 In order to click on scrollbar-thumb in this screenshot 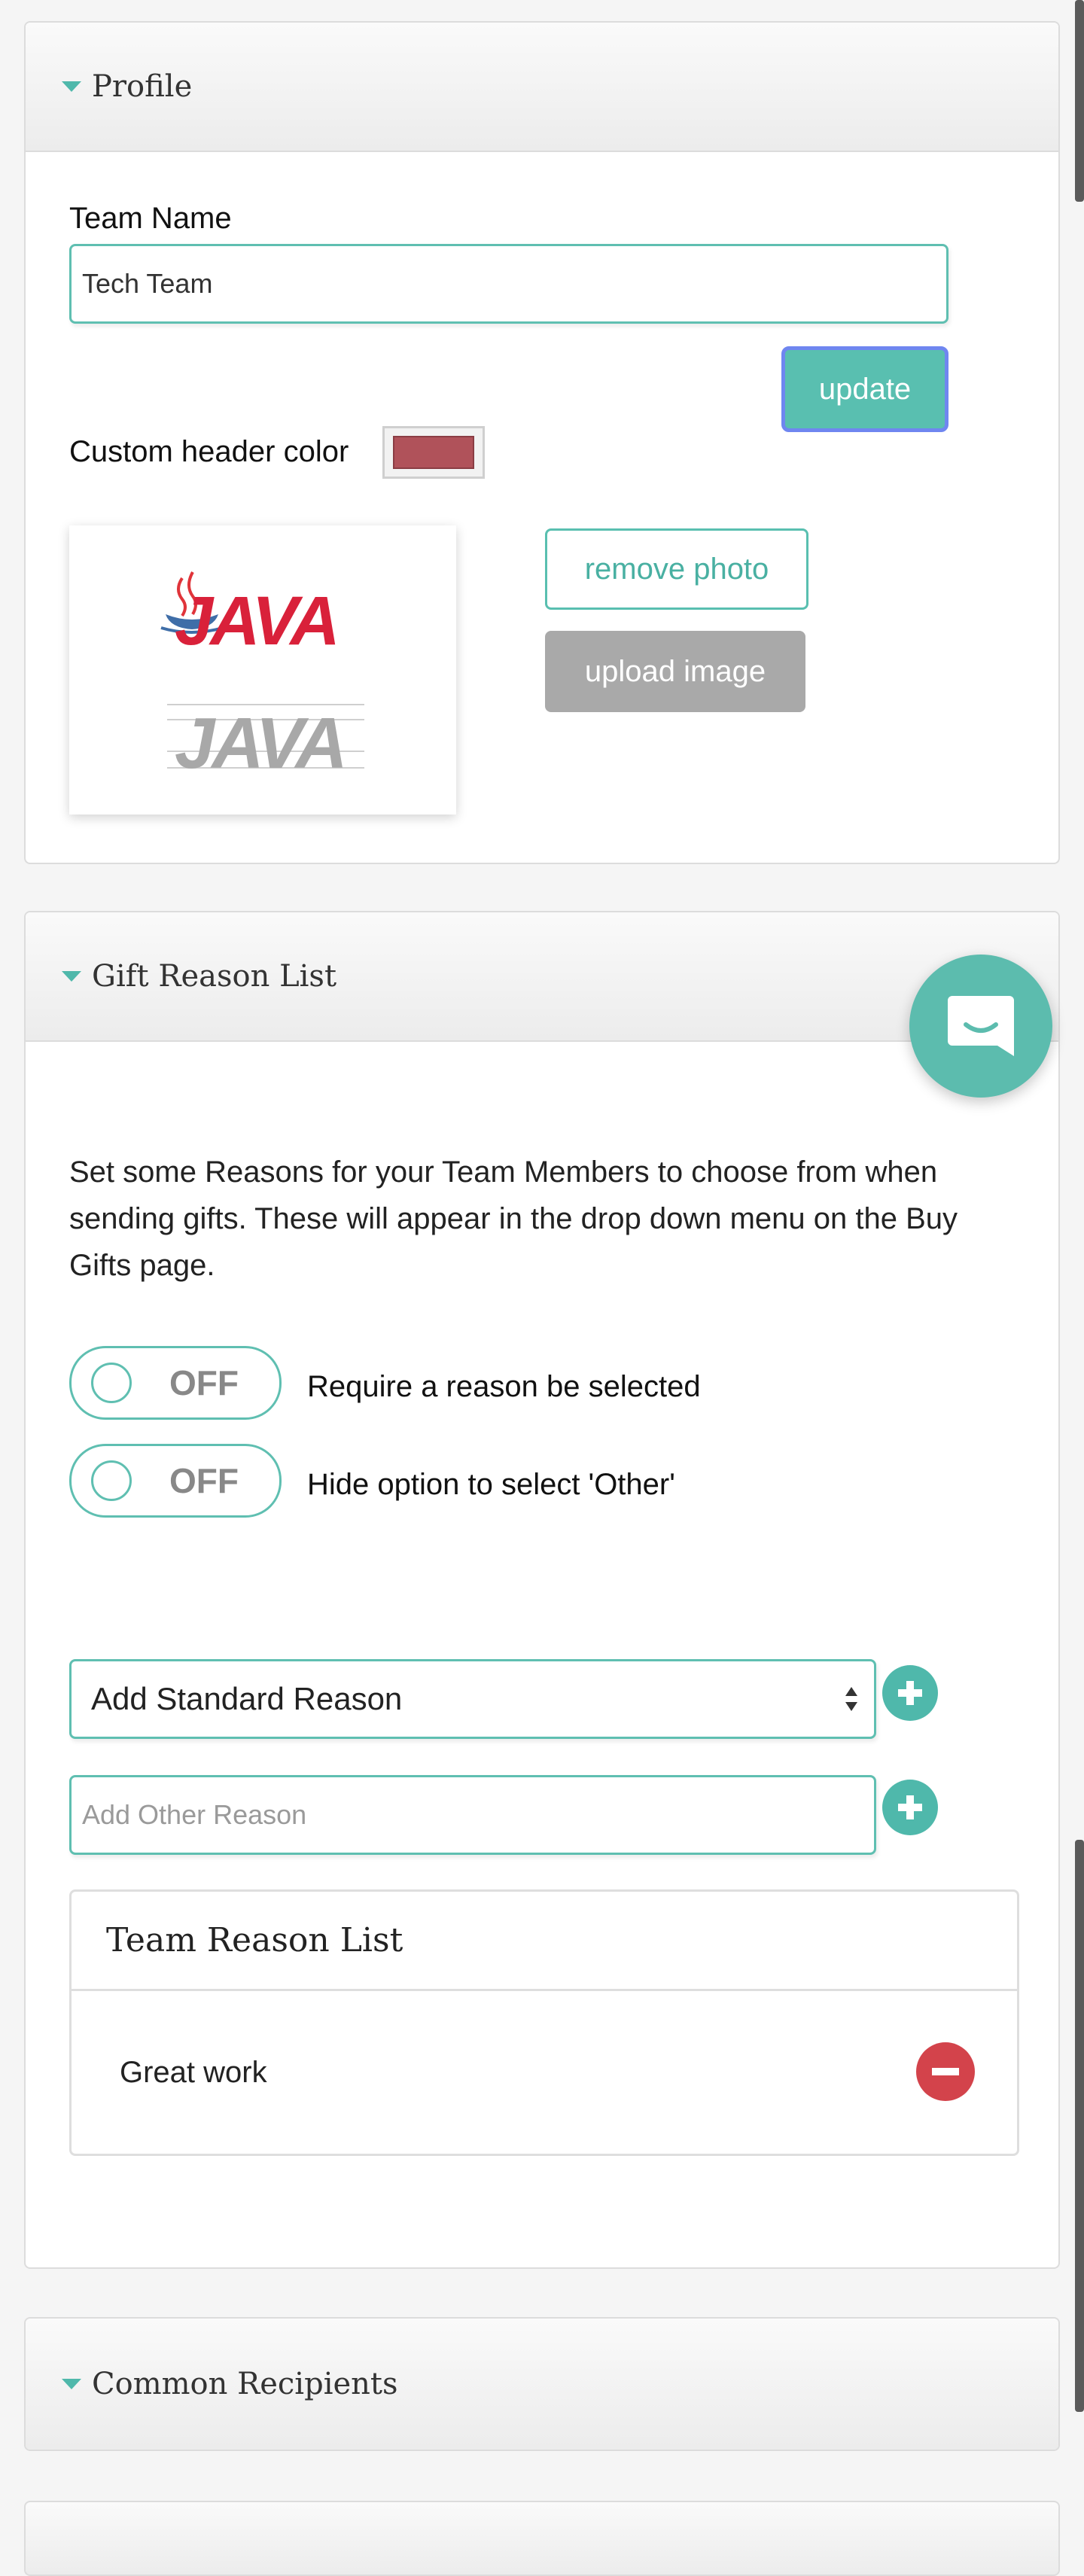, I will do `click(1079, 101)`.